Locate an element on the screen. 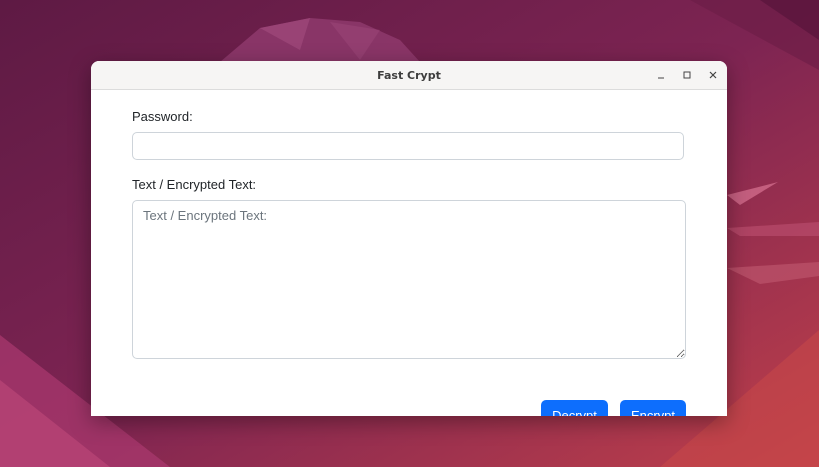 Image resolution: width=819 pixels, height=467 pixels. window-titlebar: Fast Crypt is located at coordinates (409, 75).